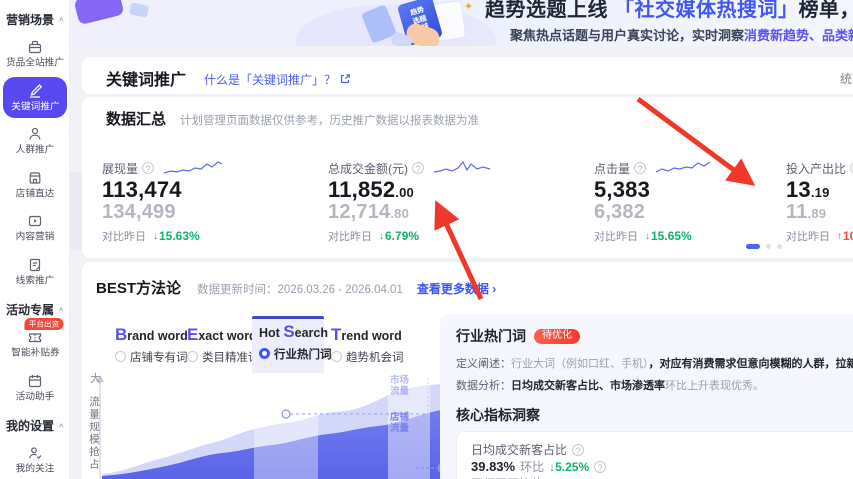 The image size is (853, 479). Describe the element at coordinates (375, 357) in the screenshot. I see `tab-label: 趋势机会词` at that location.